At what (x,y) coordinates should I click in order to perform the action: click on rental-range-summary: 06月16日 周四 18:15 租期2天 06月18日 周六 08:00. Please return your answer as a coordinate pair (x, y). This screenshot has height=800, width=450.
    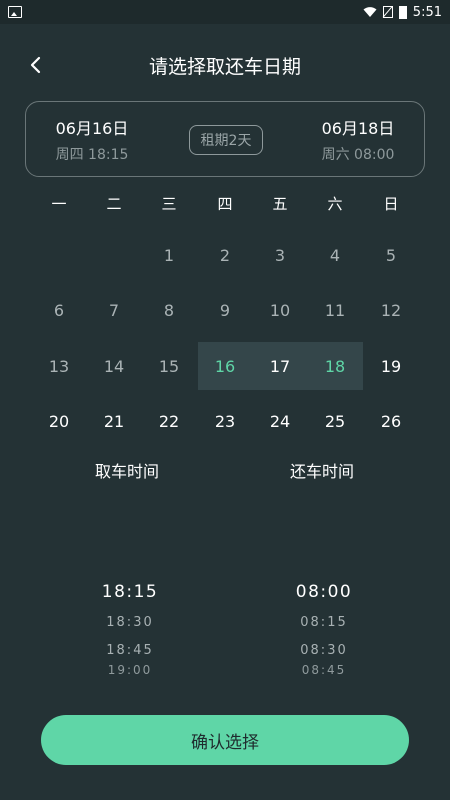
    Looking at the image, I should click on (225, 139).